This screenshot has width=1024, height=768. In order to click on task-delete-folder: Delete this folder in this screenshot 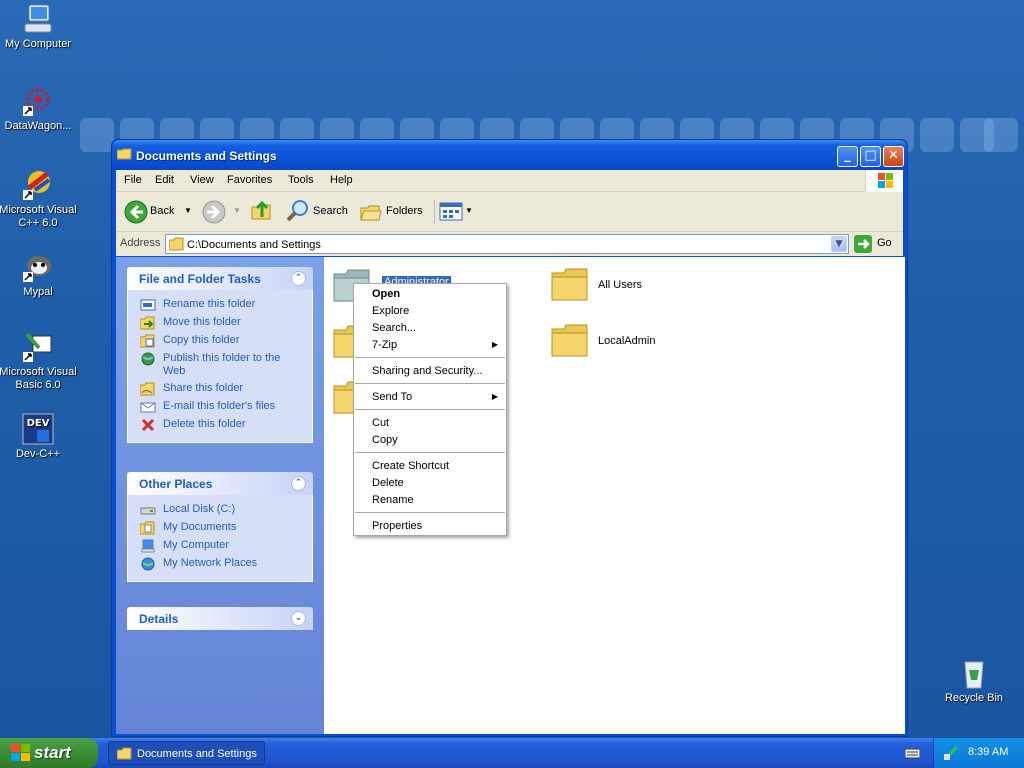, I will do `click(220, 425)`.